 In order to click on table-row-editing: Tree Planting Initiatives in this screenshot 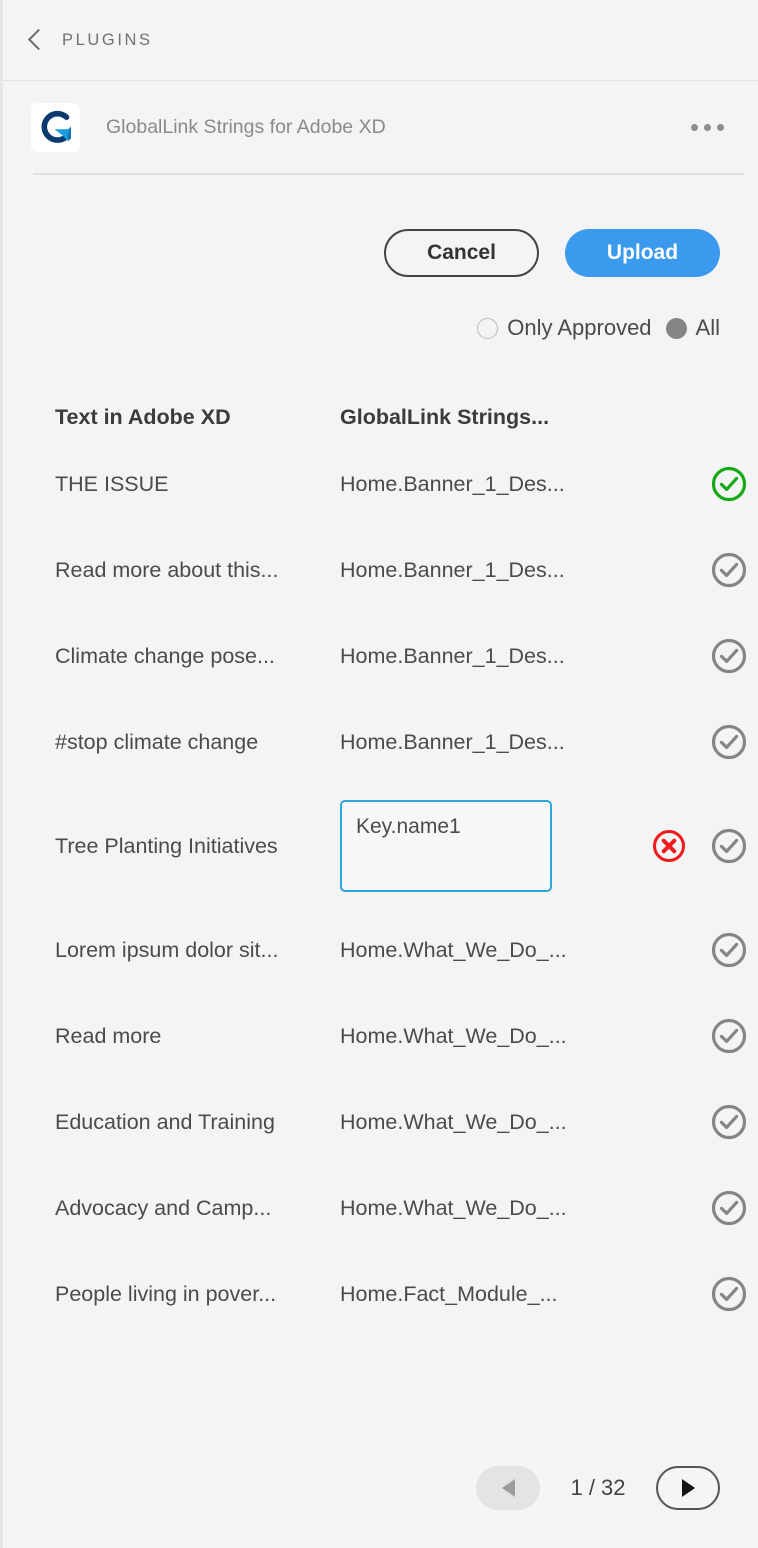, I will do `click(406, 846)`.